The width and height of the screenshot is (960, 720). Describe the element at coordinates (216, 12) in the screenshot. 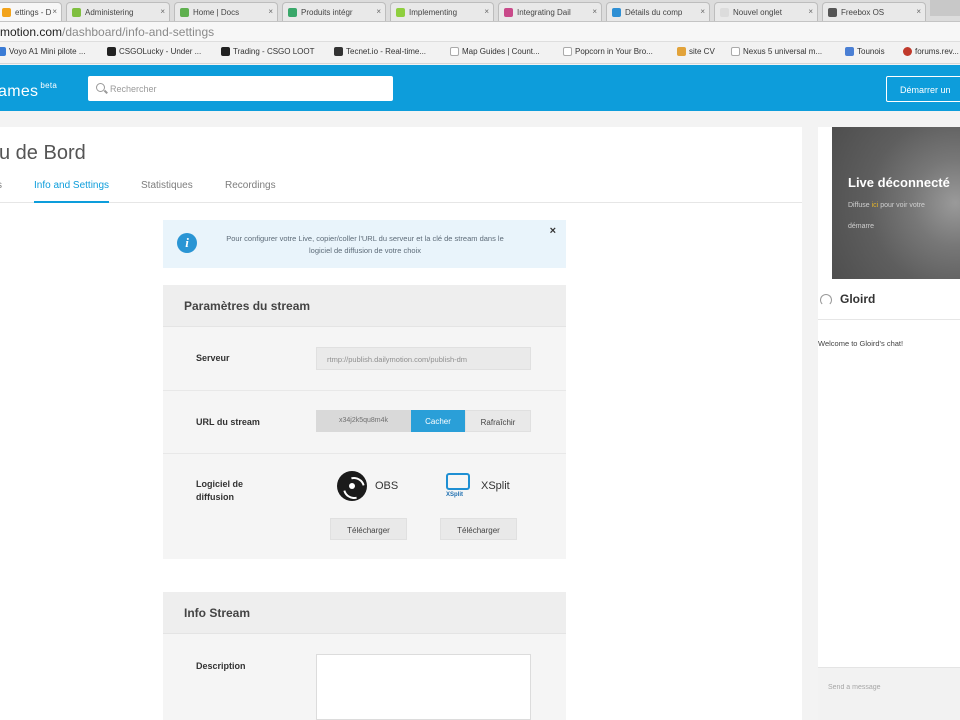

I see `browser-tab-title: Home | Docs` at that location.